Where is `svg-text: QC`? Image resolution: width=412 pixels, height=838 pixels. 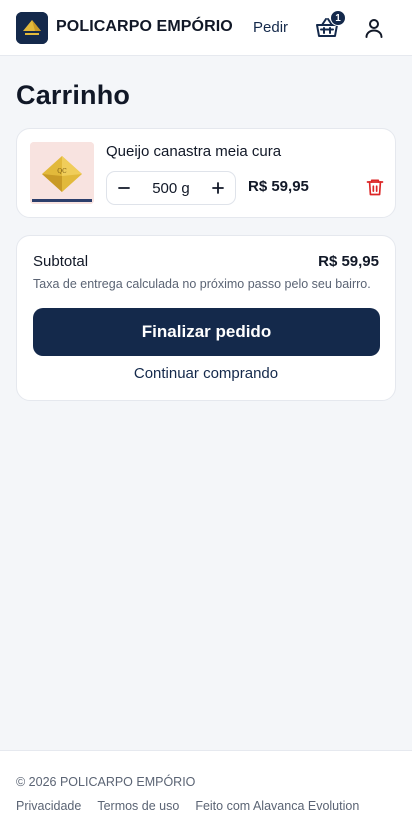
svg-text: QC is located at coordinates (62, 171).